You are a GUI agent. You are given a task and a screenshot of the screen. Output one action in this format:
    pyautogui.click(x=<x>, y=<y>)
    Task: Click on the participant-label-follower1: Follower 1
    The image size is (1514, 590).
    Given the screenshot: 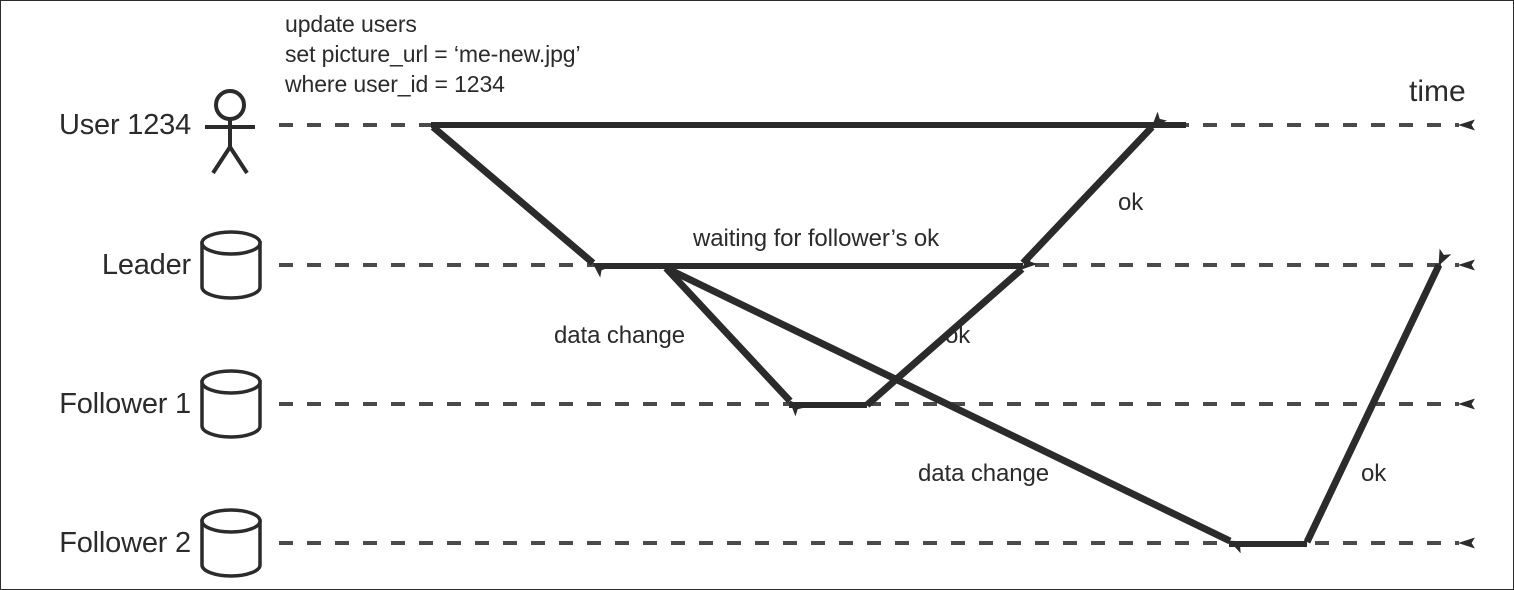 What is the action you would take?
    pyautogui.click(x=125, y=404)
    